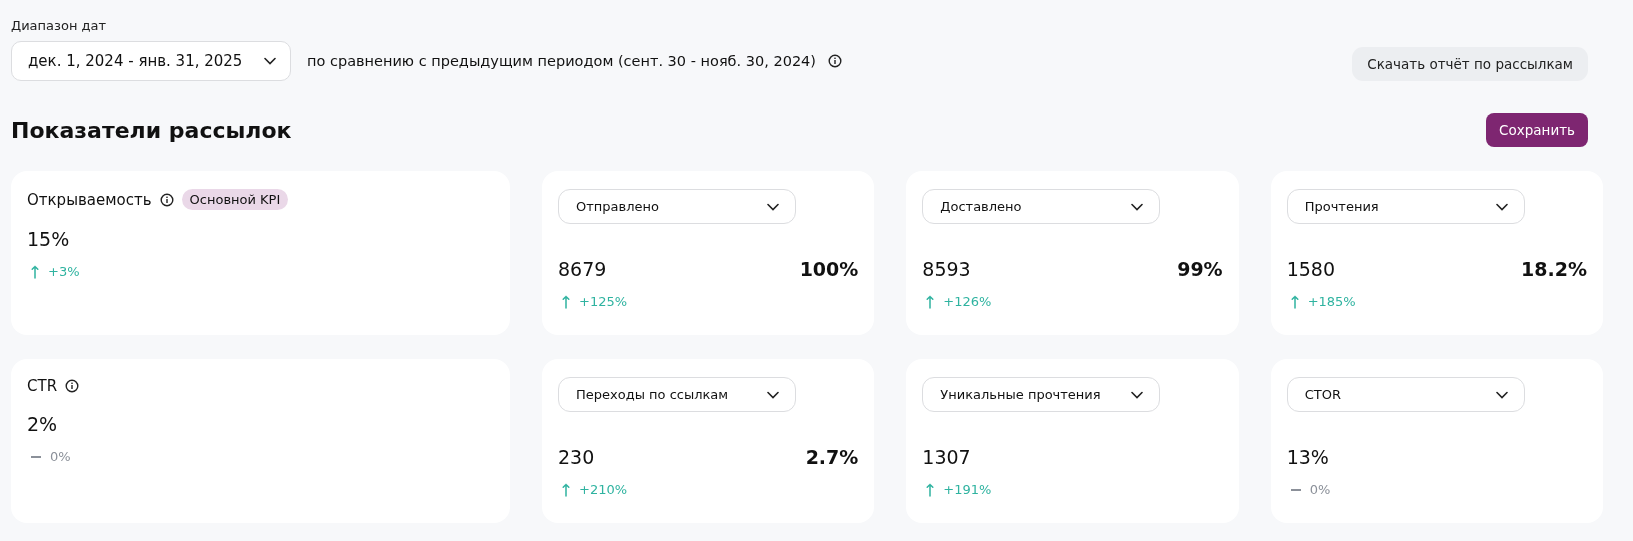 The image size is (1633, 541). Describe the element at coordinates (42, 386) in the screenshot. I see `metric-title: CTR` at that location.